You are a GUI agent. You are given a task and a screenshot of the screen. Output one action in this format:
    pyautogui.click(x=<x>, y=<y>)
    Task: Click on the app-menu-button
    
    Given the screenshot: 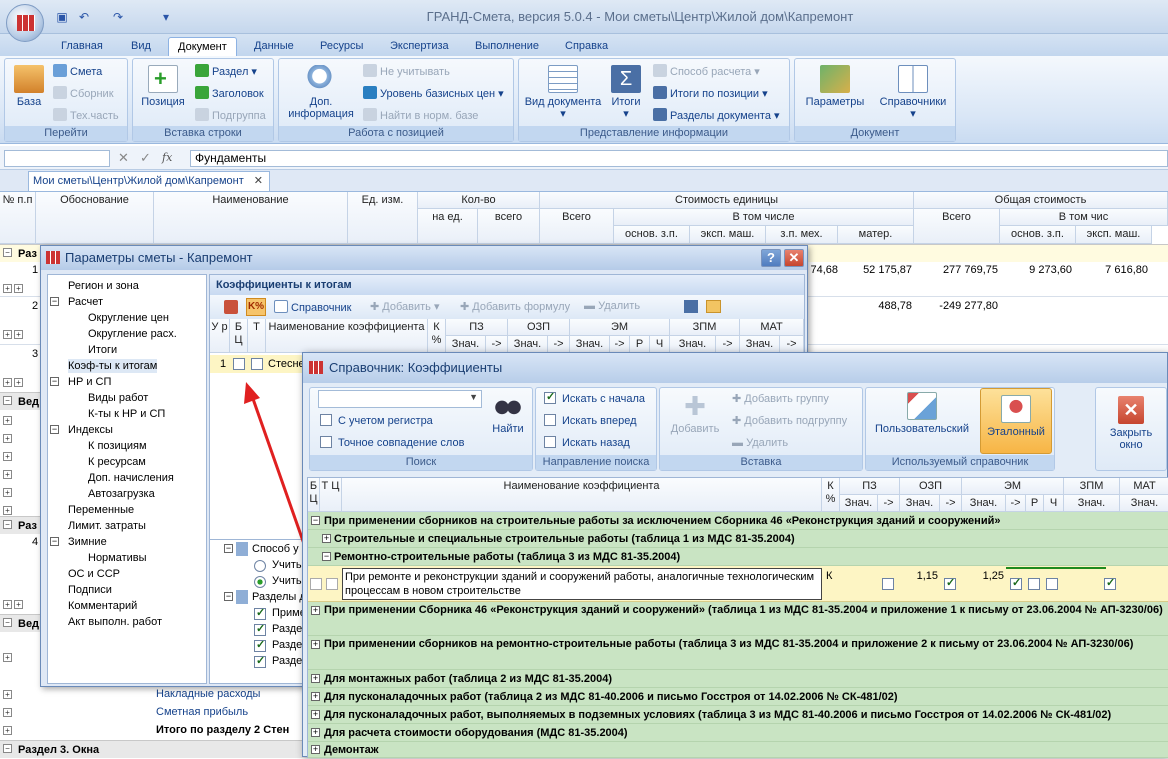 What is the action you would take?
    pyautogui.click(x=25, y=23)
    